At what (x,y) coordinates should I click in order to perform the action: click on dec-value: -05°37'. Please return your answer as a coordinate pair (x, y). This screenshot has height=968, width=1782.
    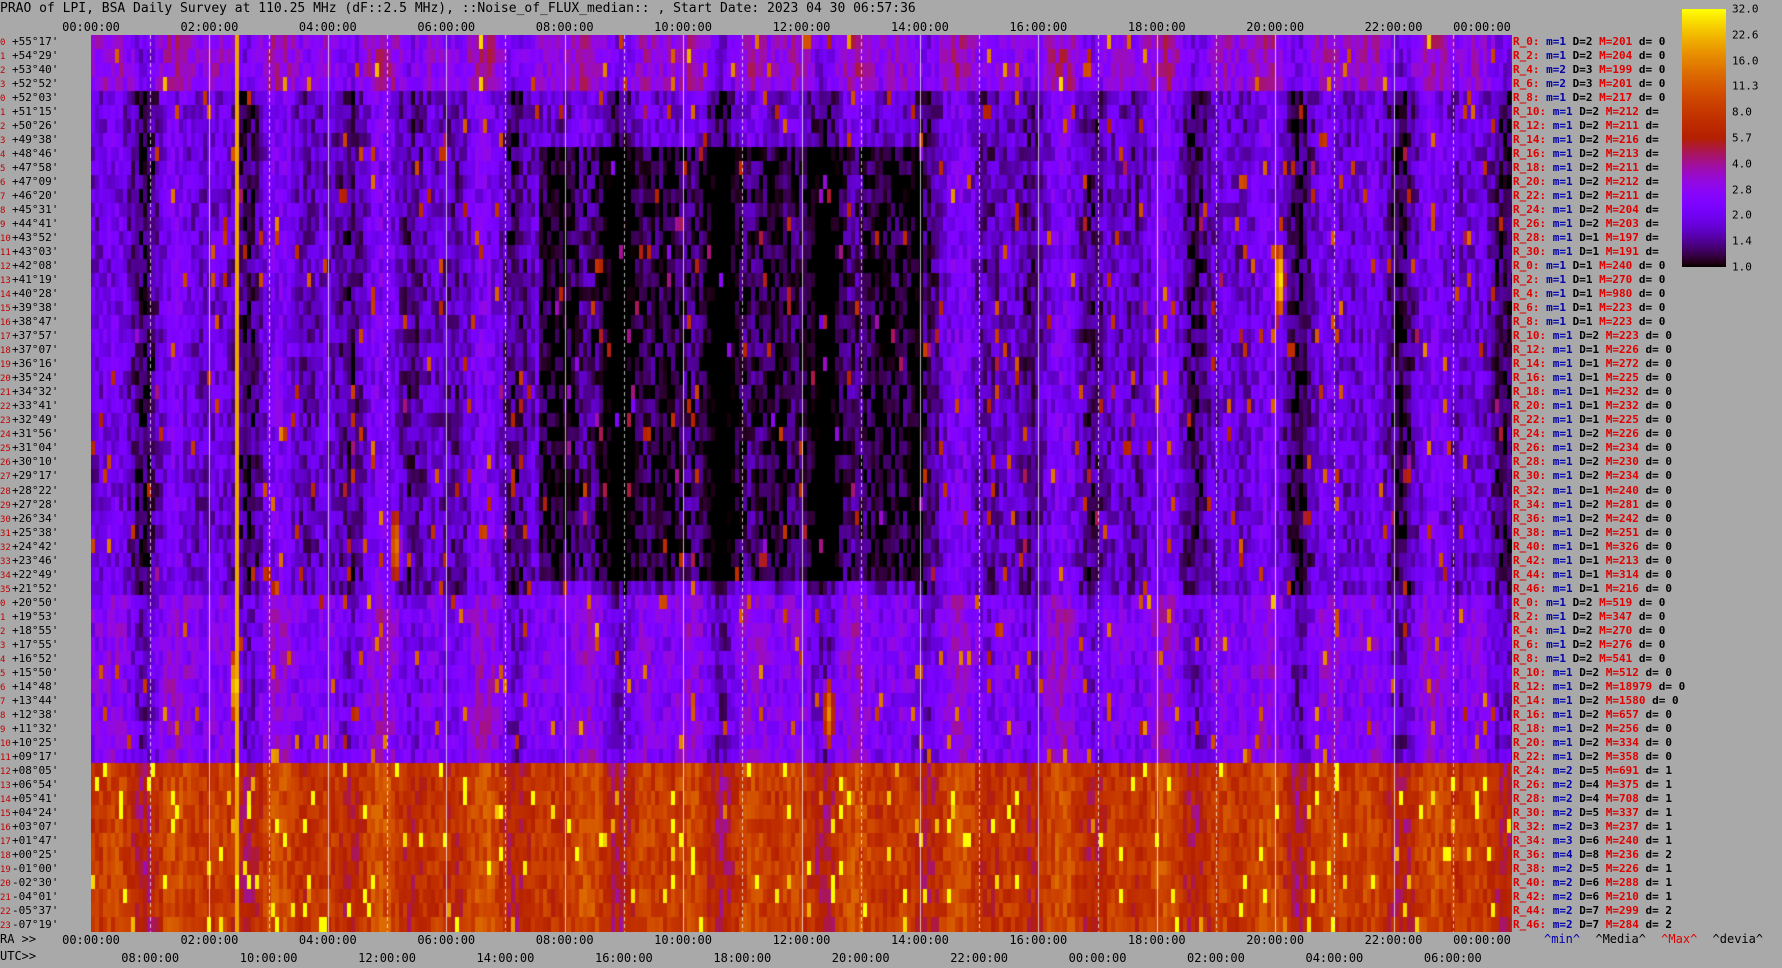
    Looking at the image, I should click on (35, 910).